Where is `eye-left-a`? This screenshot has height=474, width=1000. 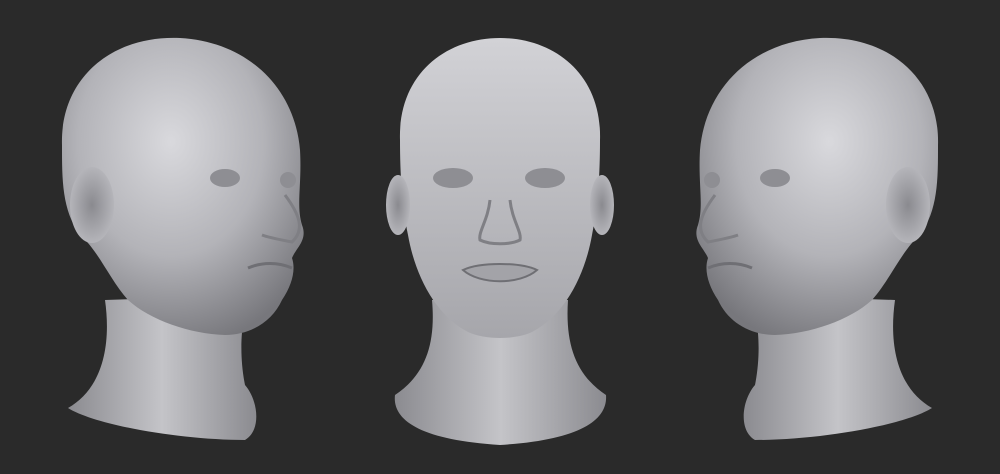
eye-left-a is located at coordinates (225, 178).